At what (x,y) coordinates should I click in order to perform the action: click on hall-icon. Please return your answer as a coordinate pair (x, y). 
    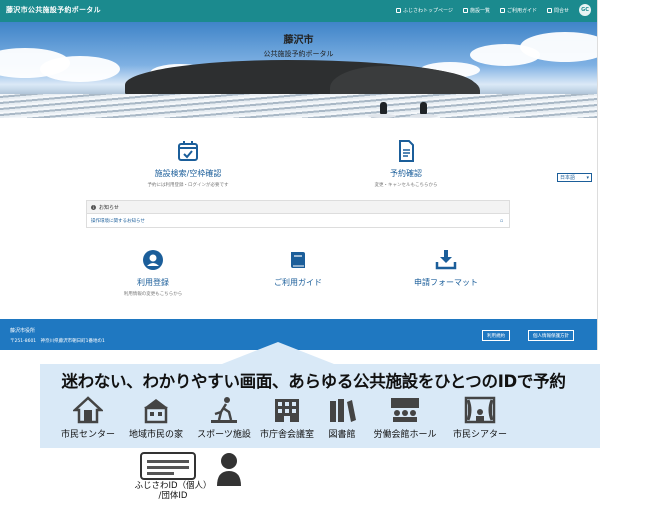
    Looking at the image, I should click on (405, 410).